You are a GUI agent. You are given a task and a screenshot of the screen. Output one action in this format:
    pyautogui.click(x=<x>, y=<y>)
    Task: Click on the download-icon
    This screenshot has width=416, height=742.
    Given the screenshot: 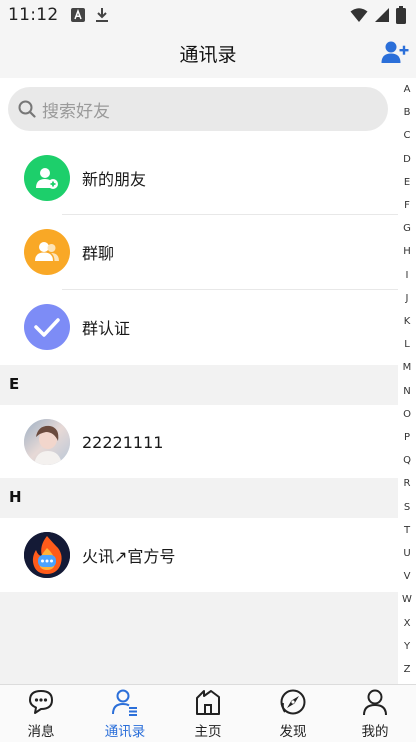 What is the action you would take?
    pyautogui.click(x=102, y=15)
    